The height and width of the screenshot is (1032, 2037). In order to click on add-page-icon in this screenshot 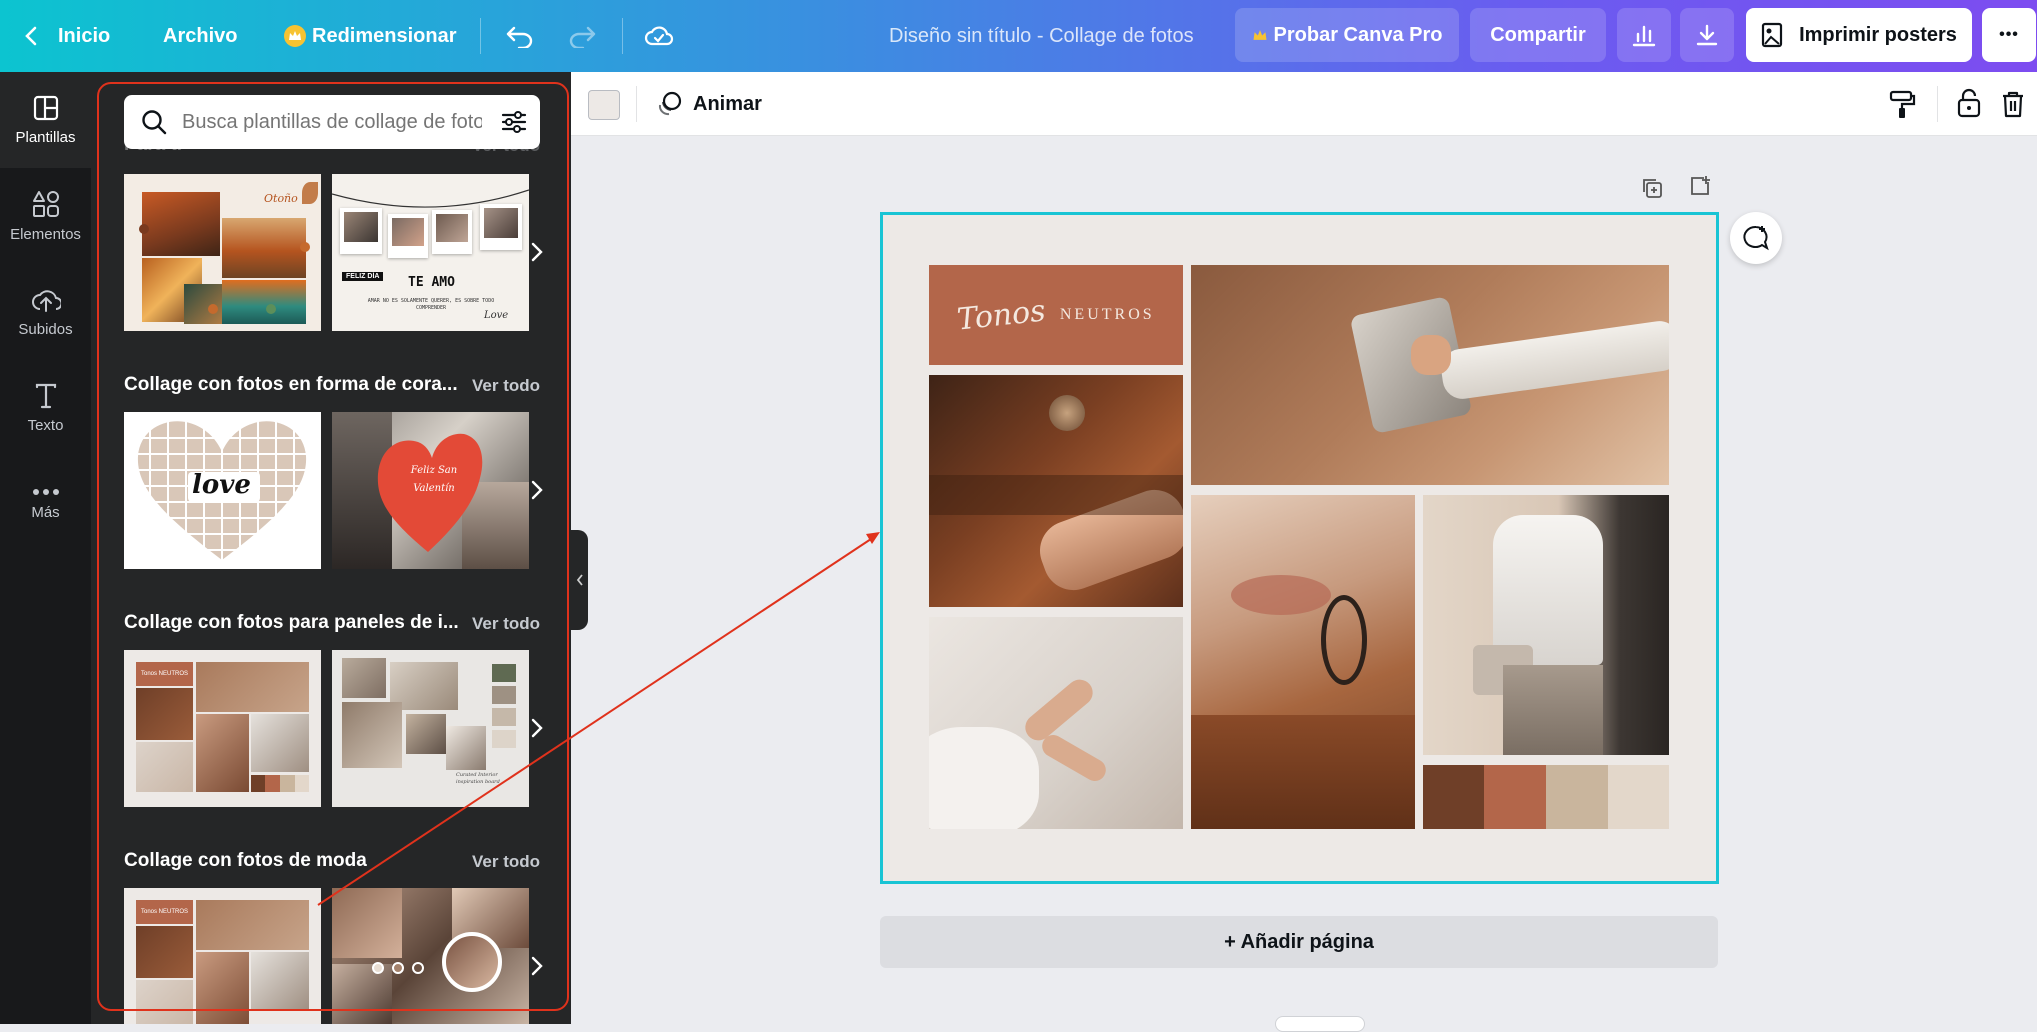, I will do `click(1700, 186)`.